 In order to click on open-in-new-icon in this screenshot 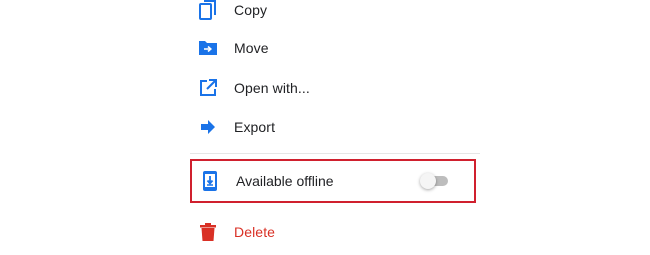, I will do `click(208, 88)`.